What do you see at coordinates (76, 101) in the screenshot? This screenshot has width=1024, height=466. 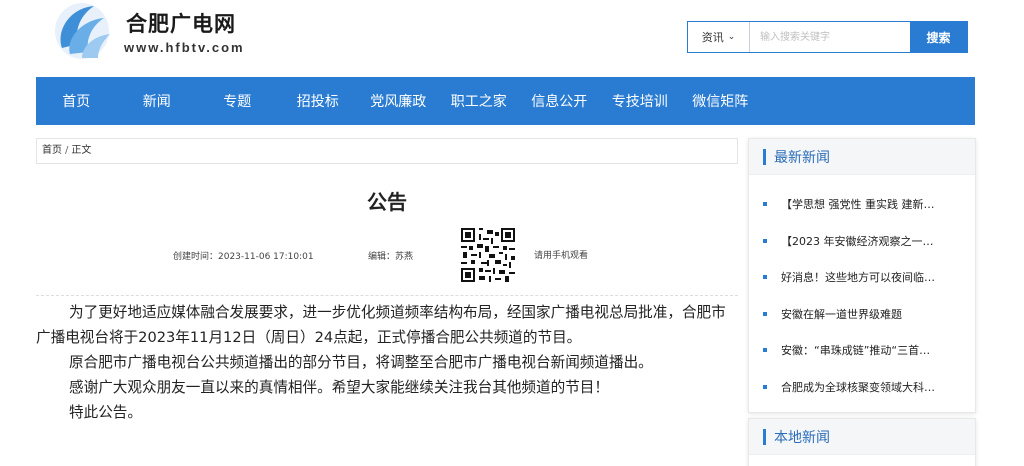 I see `nav-item-home: 首页` at bounding box center [76, 101].